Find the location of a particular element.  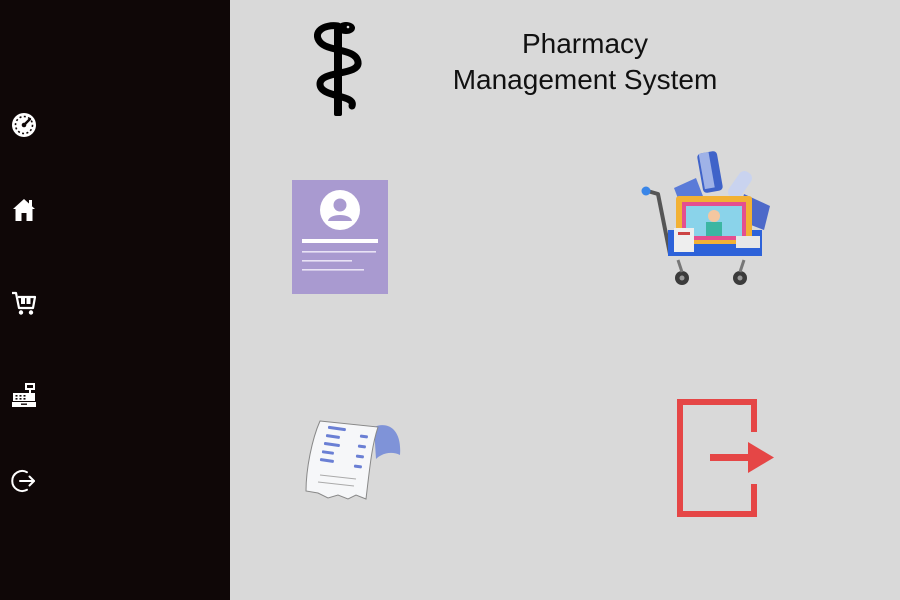

rod-of-asclepius-logo is located at coordinates (337, 69).